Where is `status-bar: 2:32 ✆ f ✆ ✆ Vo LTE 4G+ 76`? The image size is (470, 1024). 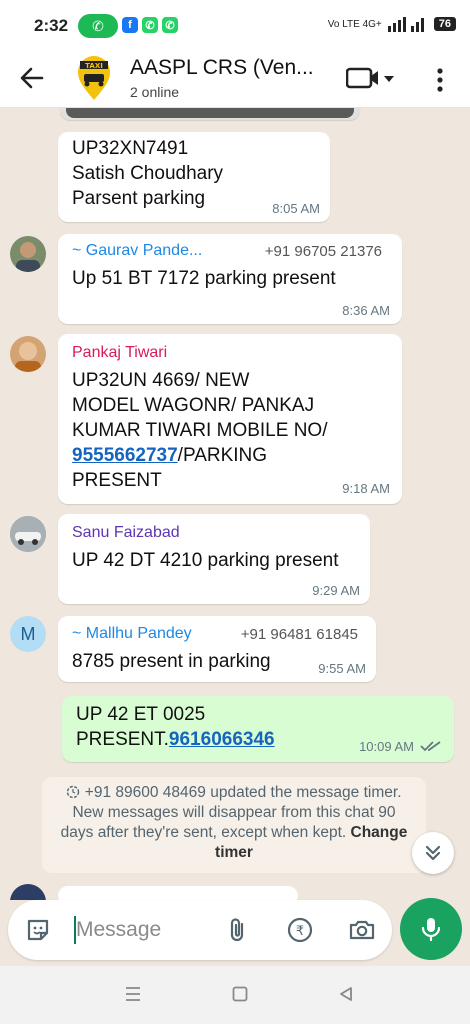 status-bar: 2:32 ✆ f ✆ ✆ Vo LTE 4G+ 76 is located at coordinates (235, 26).